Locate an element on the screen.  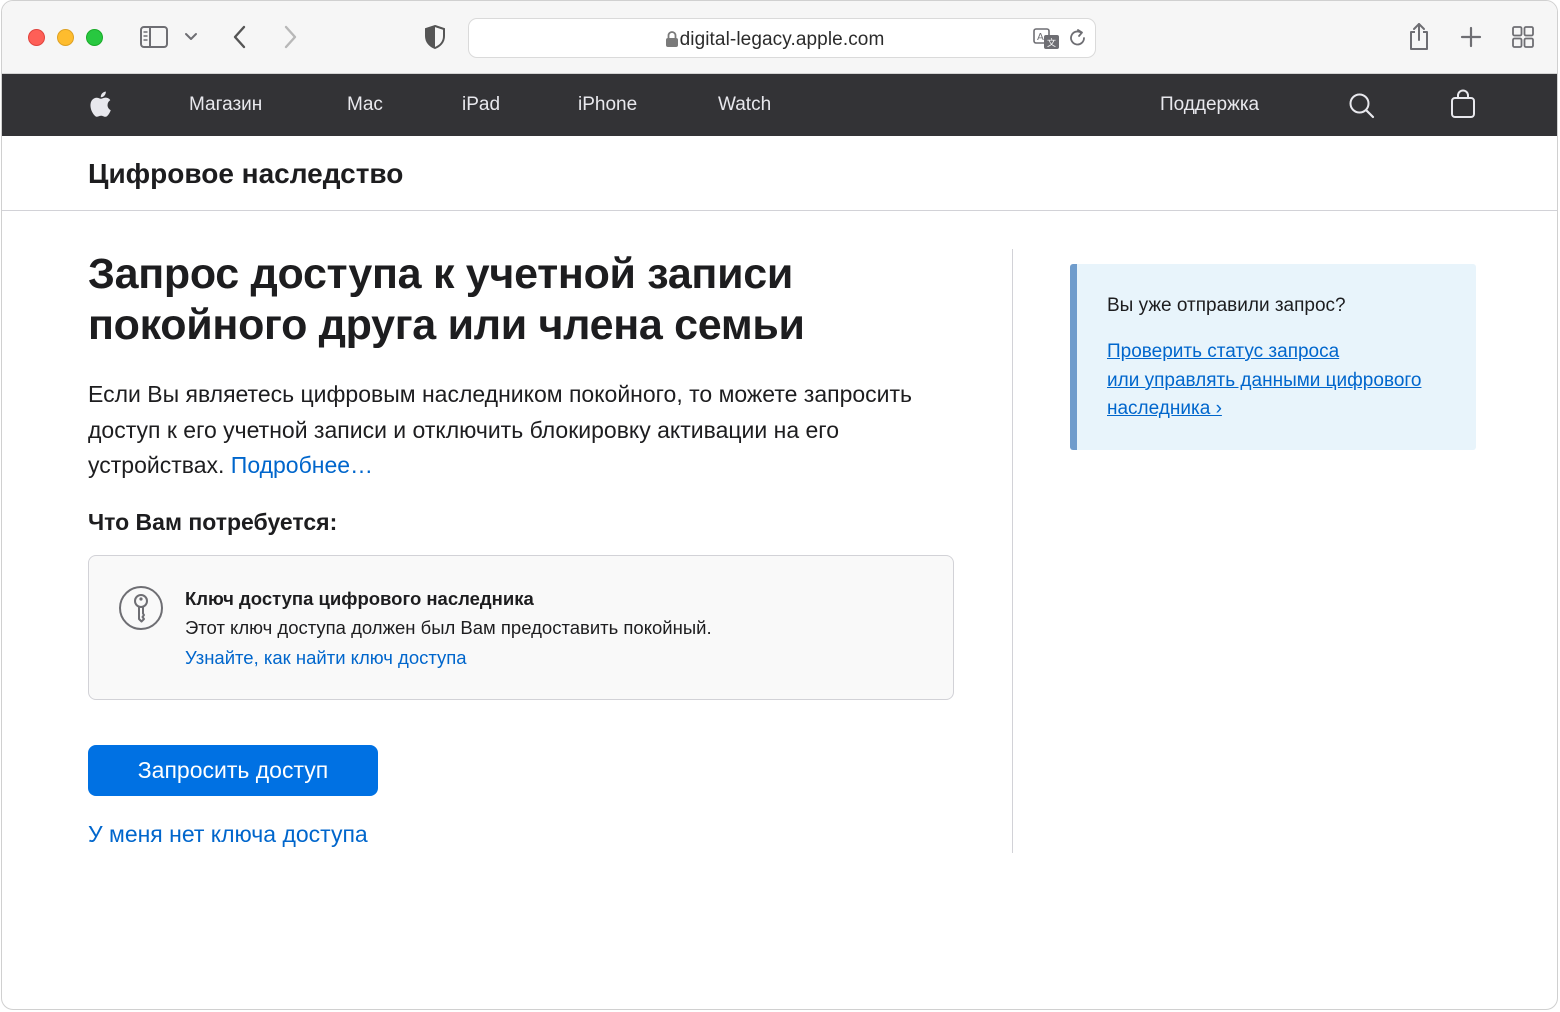
column-divider is located at coordinates (1012, 551).